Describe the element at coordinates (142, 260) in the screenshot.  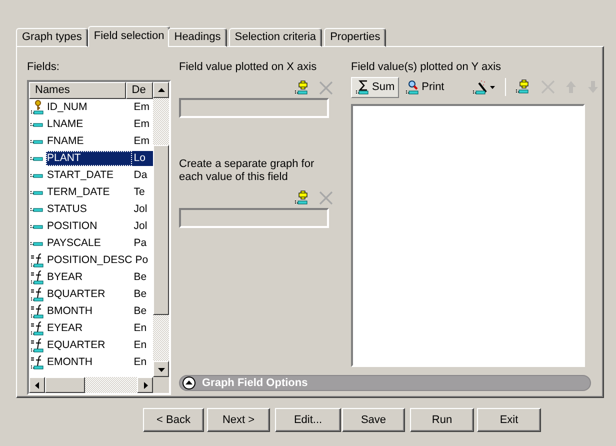
I see `field-description: Po` at that location.